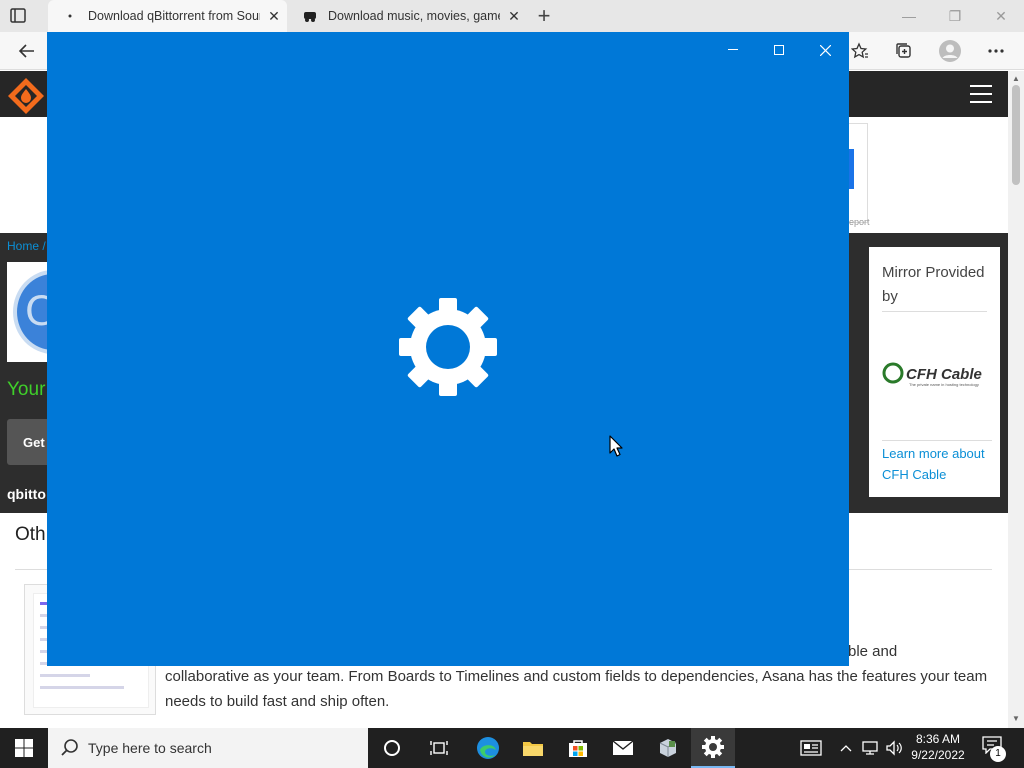 The height and width of the screenshot is (768, 1024). What do you see at coordinates (26, 389) in the screenshot?
I see `project-tagline: Your` at bounding box center [26, 389].